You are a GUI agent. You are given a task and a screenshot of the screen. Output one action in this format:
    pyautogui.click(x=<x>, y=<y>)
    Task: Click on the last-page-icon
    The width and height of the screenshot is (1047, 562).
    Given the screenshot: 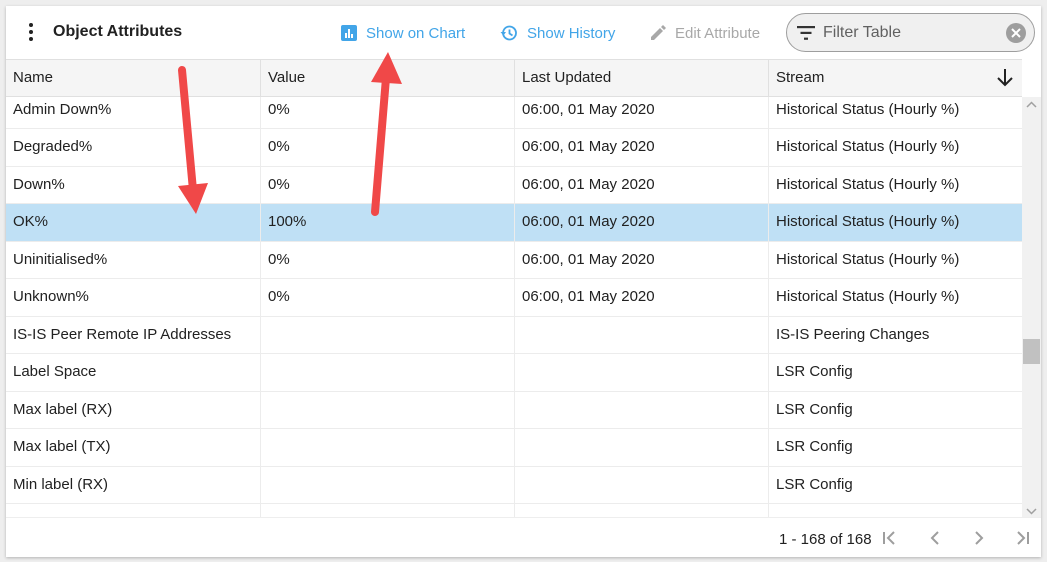 What is the action you would take?
    pyautogui.click(x=1022, y=538)
    